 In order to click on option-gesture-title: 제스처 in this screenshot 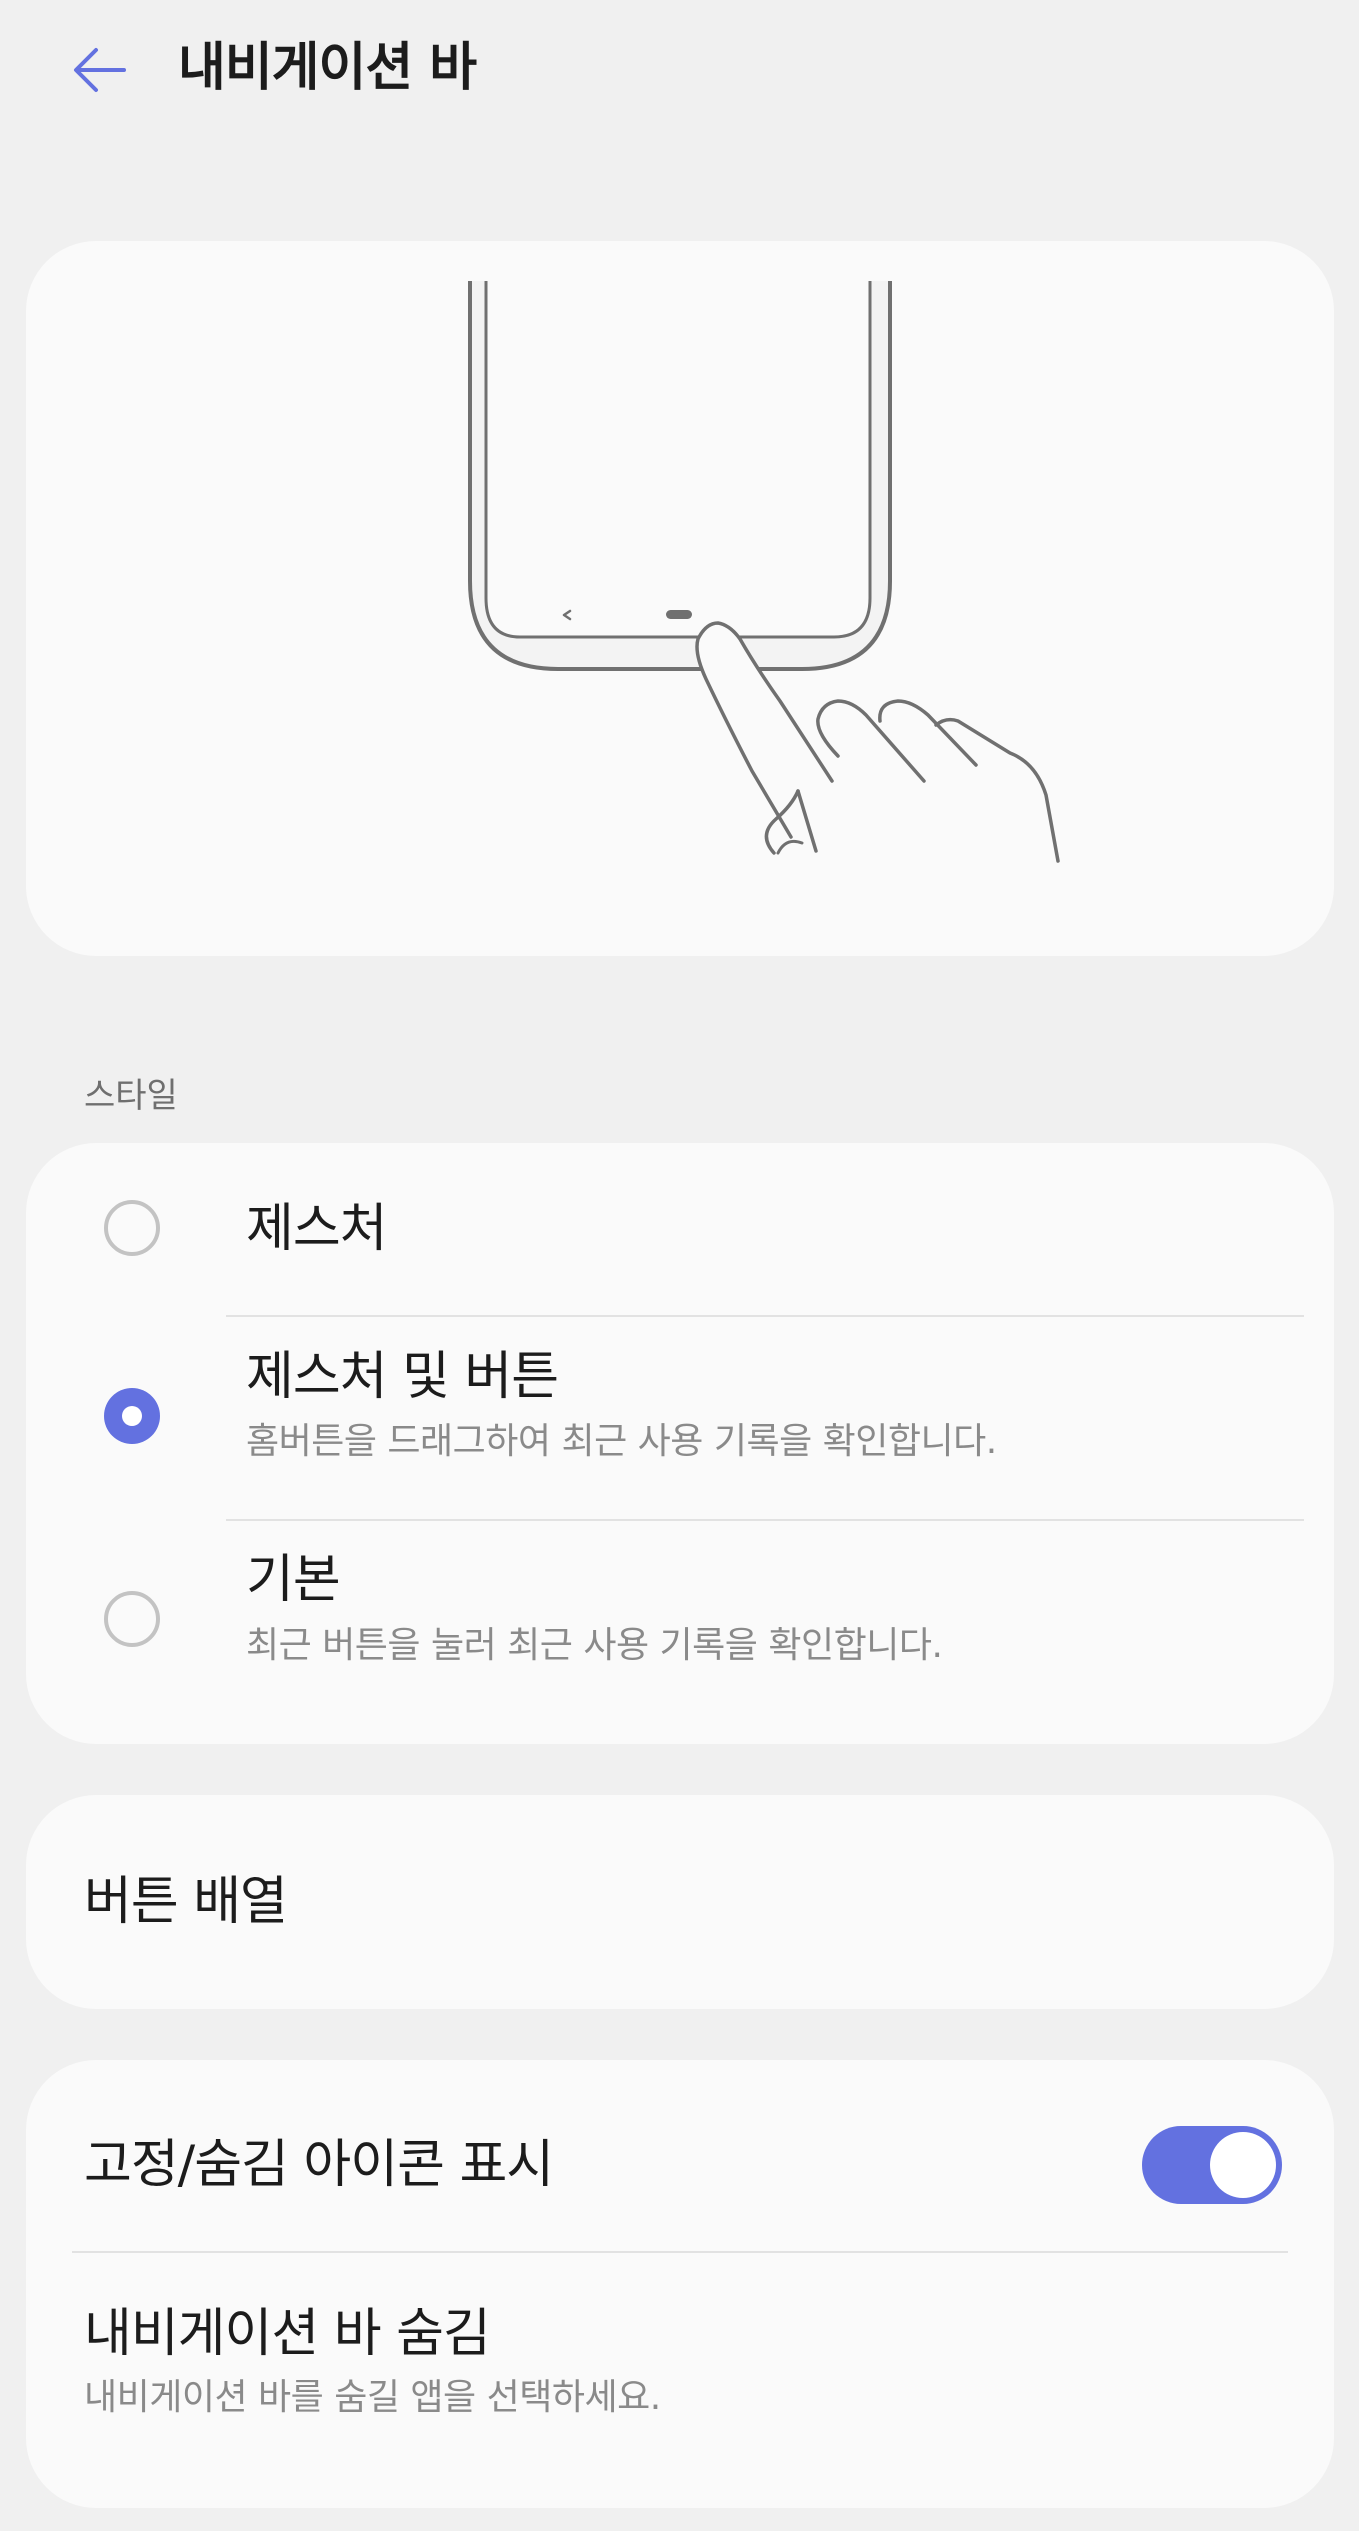, I will do `click(317, 1229)`.